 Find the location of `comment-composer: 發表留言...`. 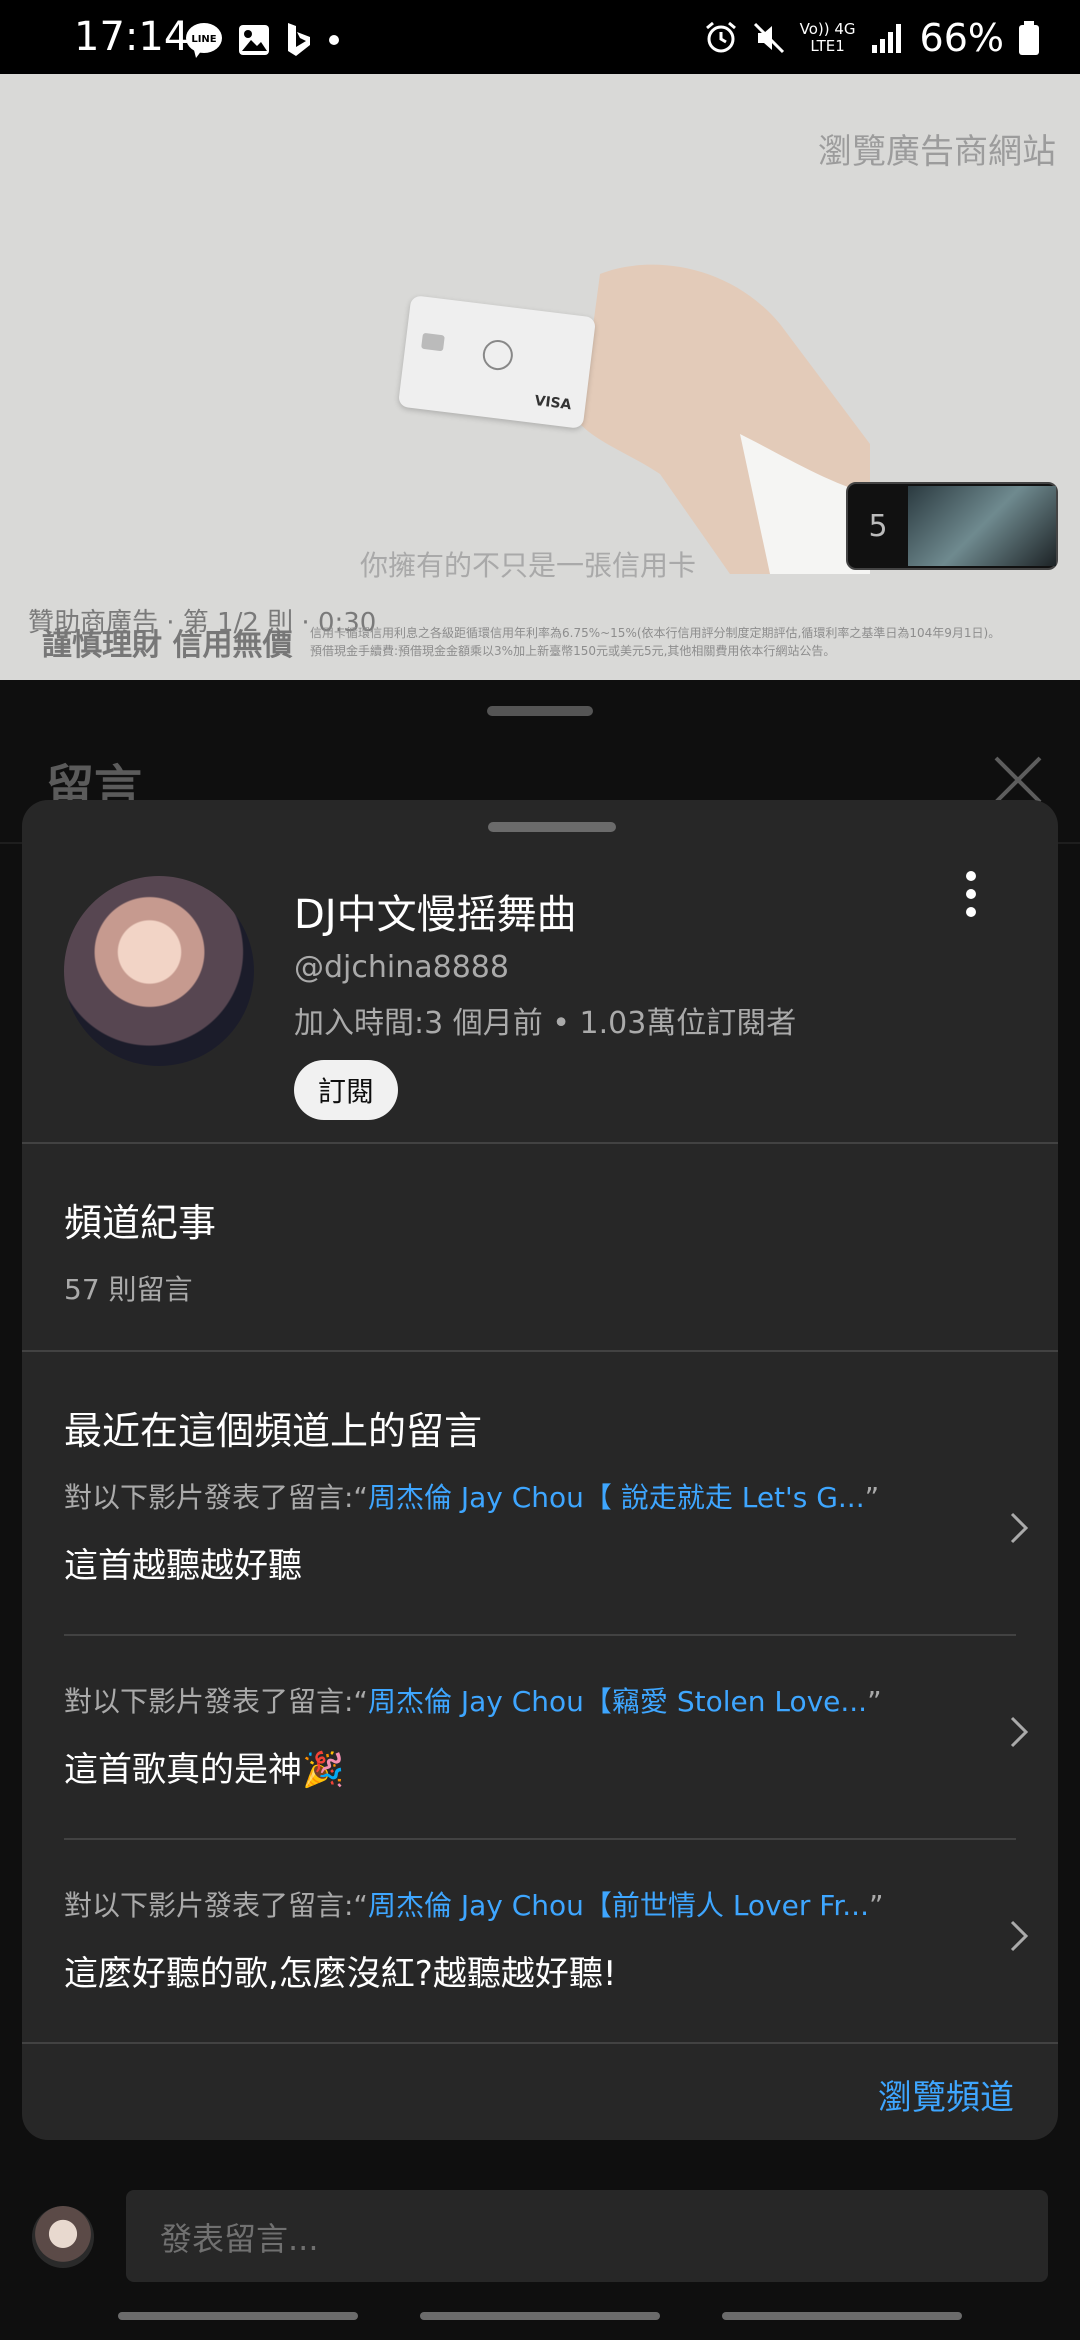

comment-composer: 發表留言... is located at coordinates (540, 2253).